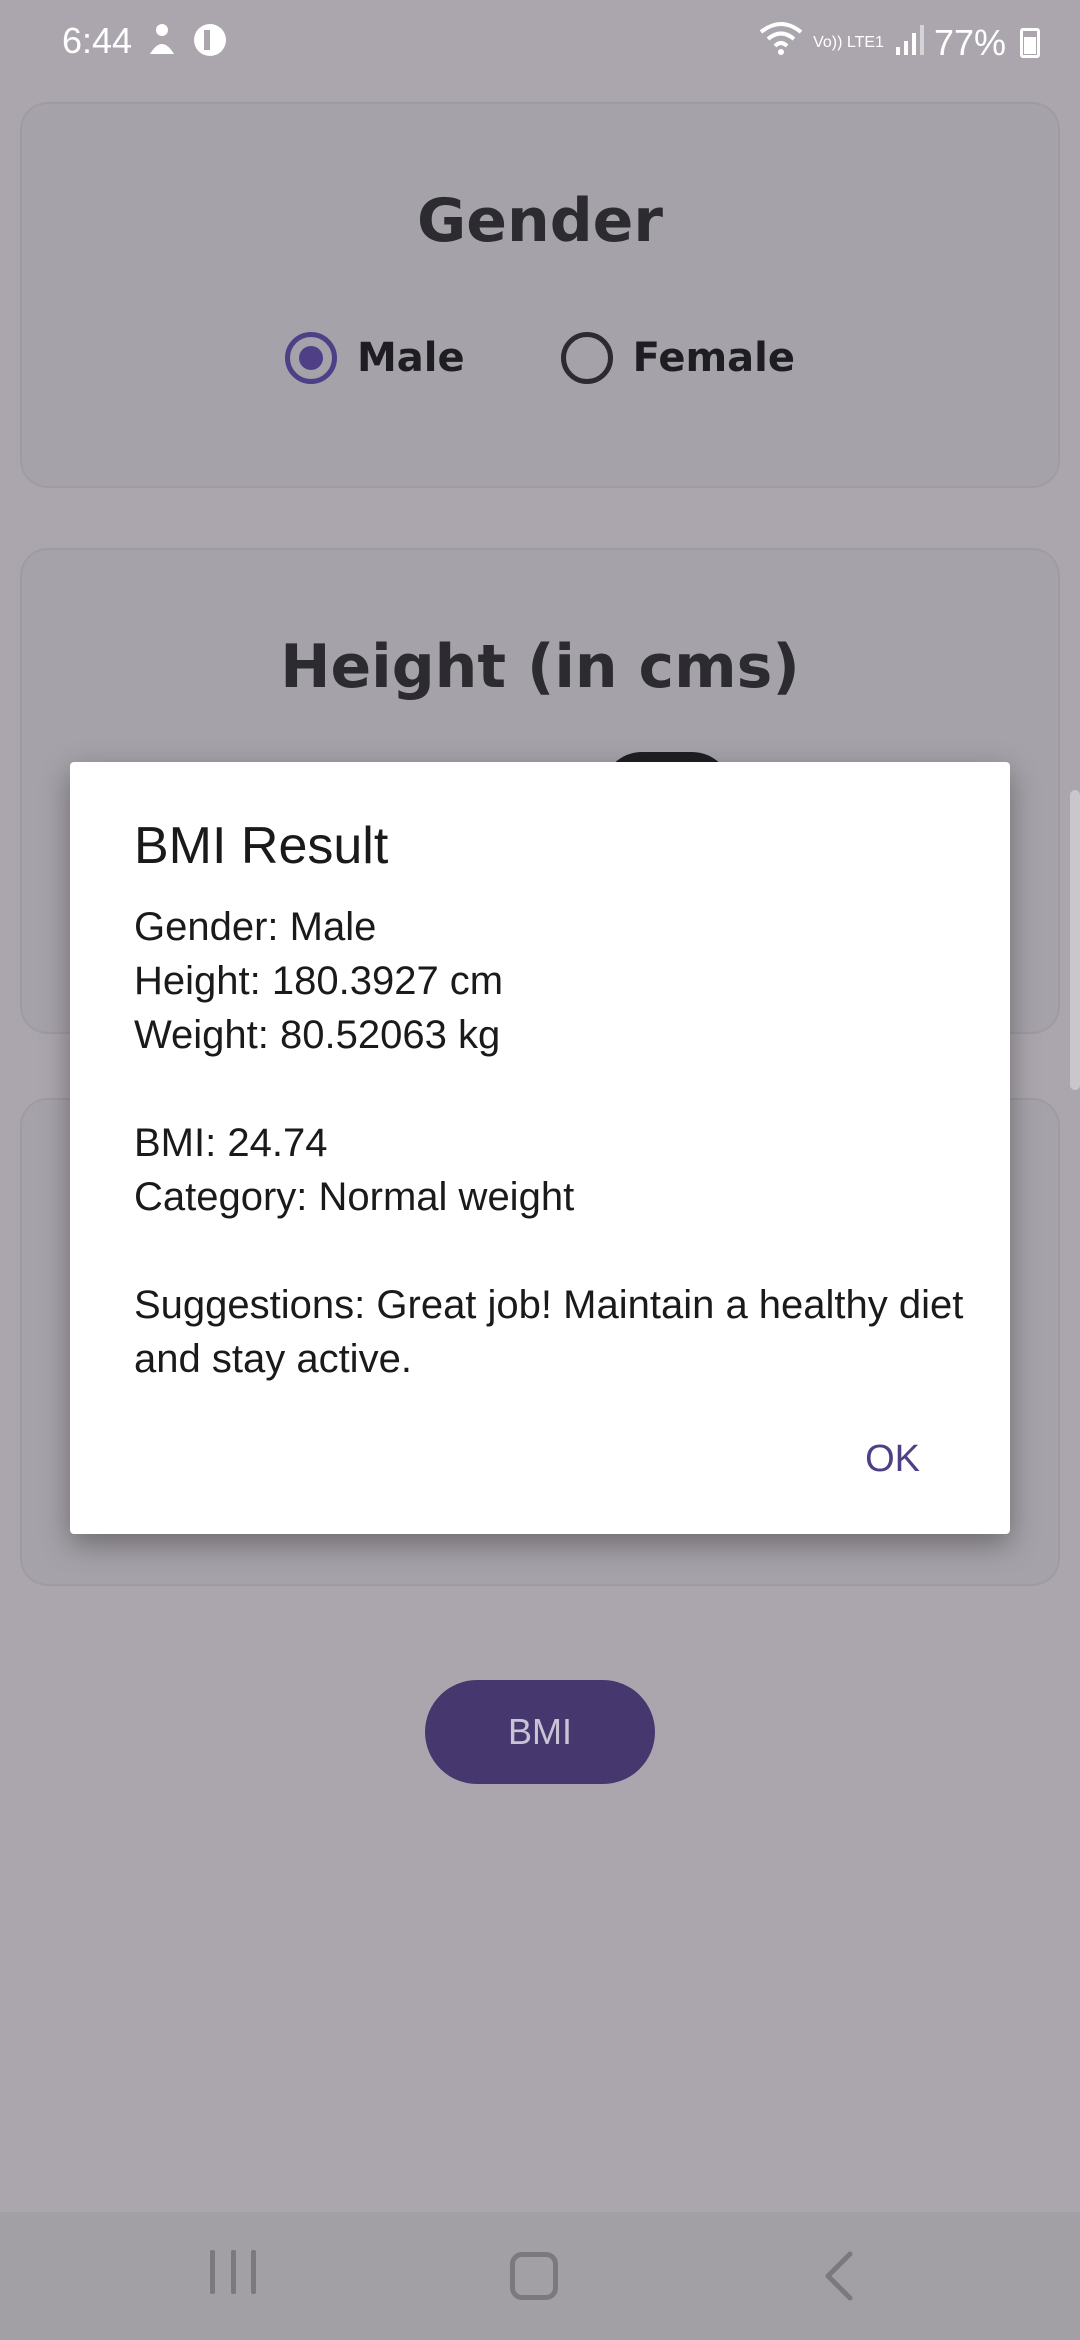 This screenshot has height=2340, width=1080. I want to click on navigation-bar, so click(540, 2276).